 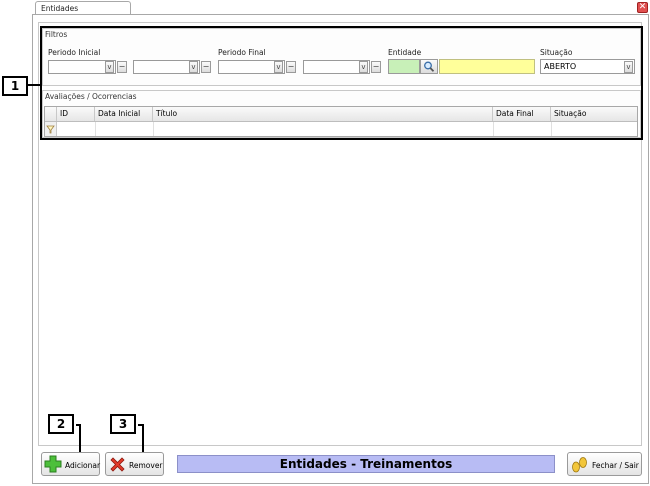 What do you see at coordinates (83, 465) in the screenshot?
I see `add-button-label: Adicionar` at bounding box center [83, 465].